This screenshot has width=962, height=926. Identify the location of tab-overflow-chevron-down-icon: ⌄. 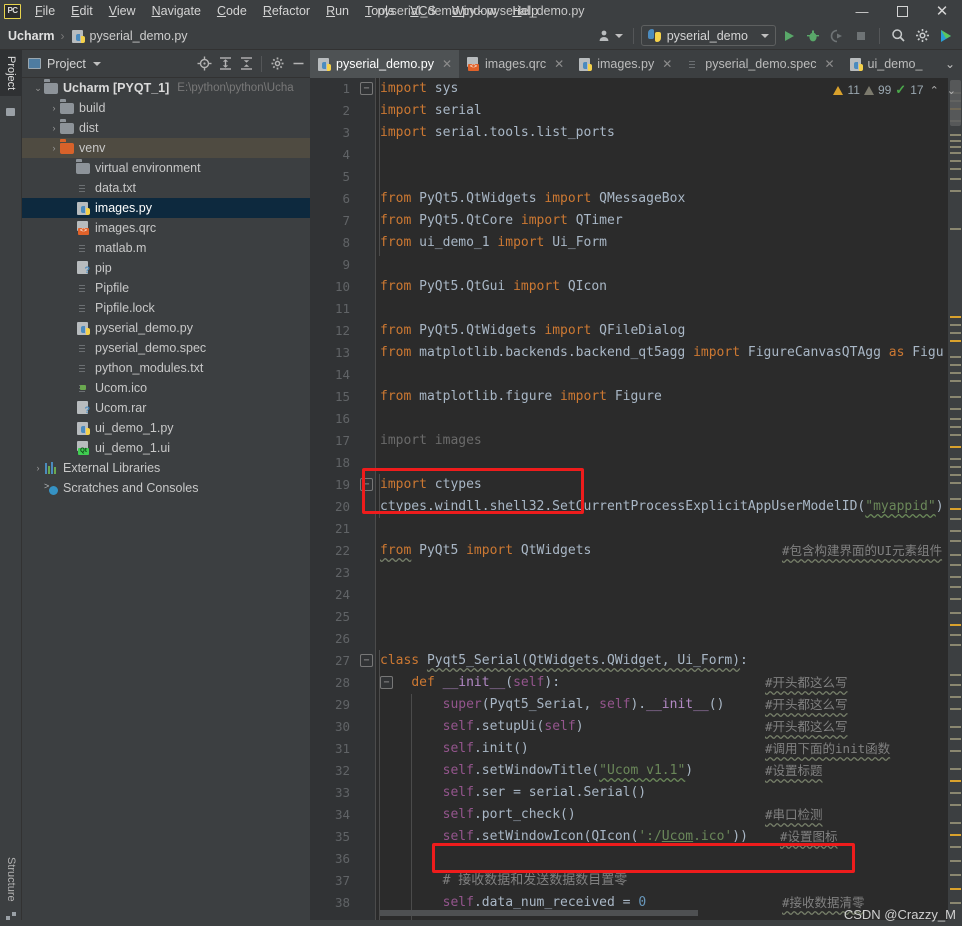
(950, 64).